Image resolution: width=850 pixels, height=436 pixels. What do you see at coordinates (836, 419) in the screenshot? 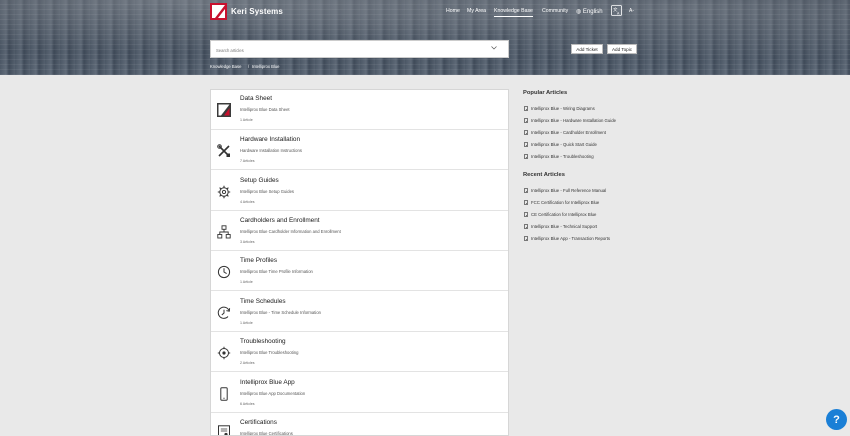
I see `help-button: ?` at bounding box center [836, 419].